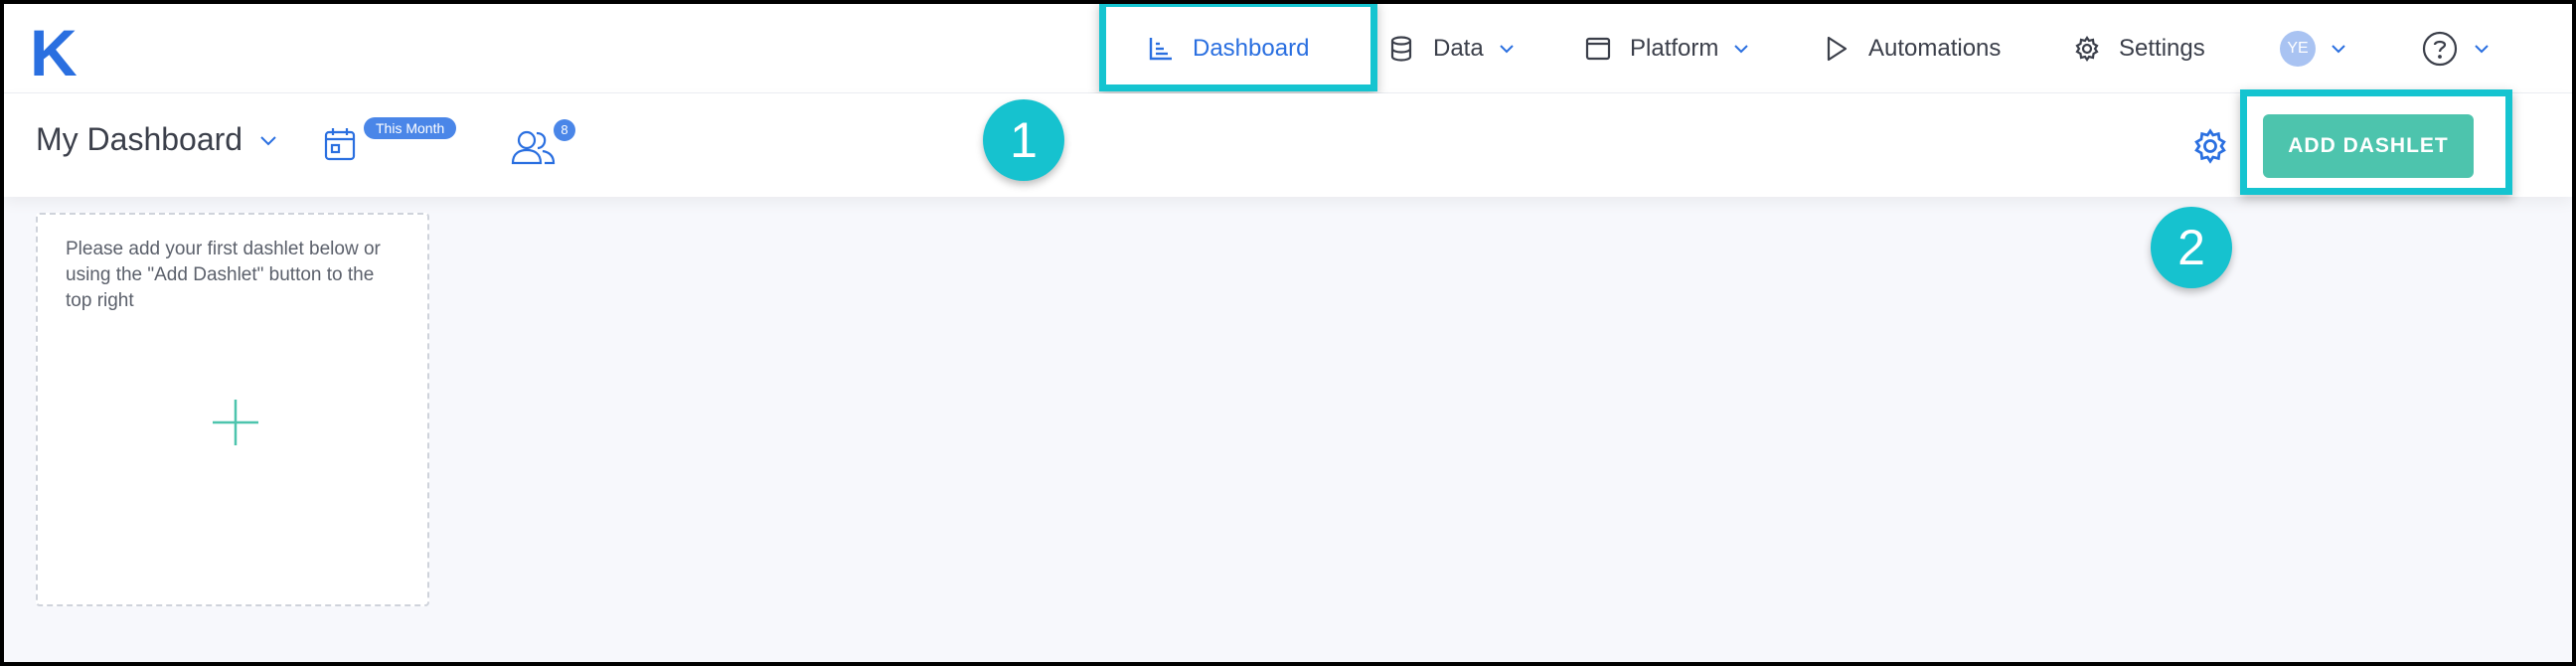  What do you see at coordinates (1837, 49) in the screenshot?
I see `play-icon` at bounding box center [1837, 49].